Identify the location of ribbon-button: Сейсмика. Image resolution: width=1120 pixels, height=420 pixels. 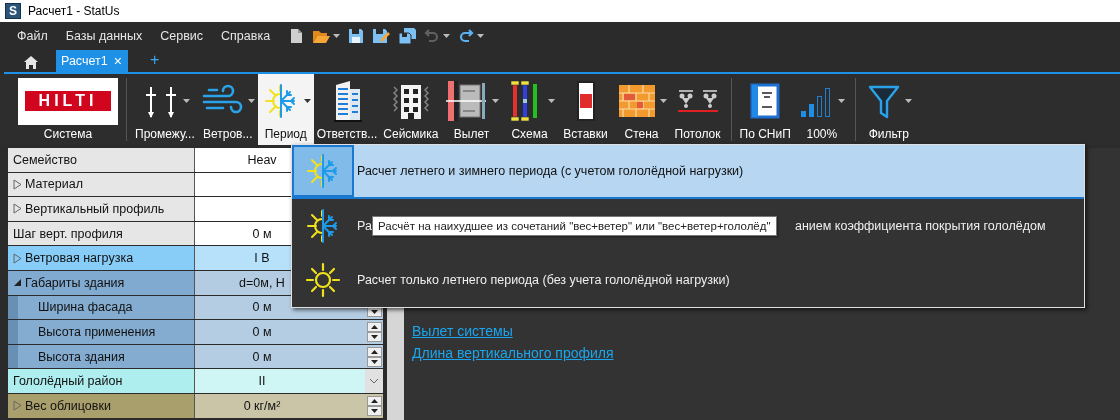
(411, 109).